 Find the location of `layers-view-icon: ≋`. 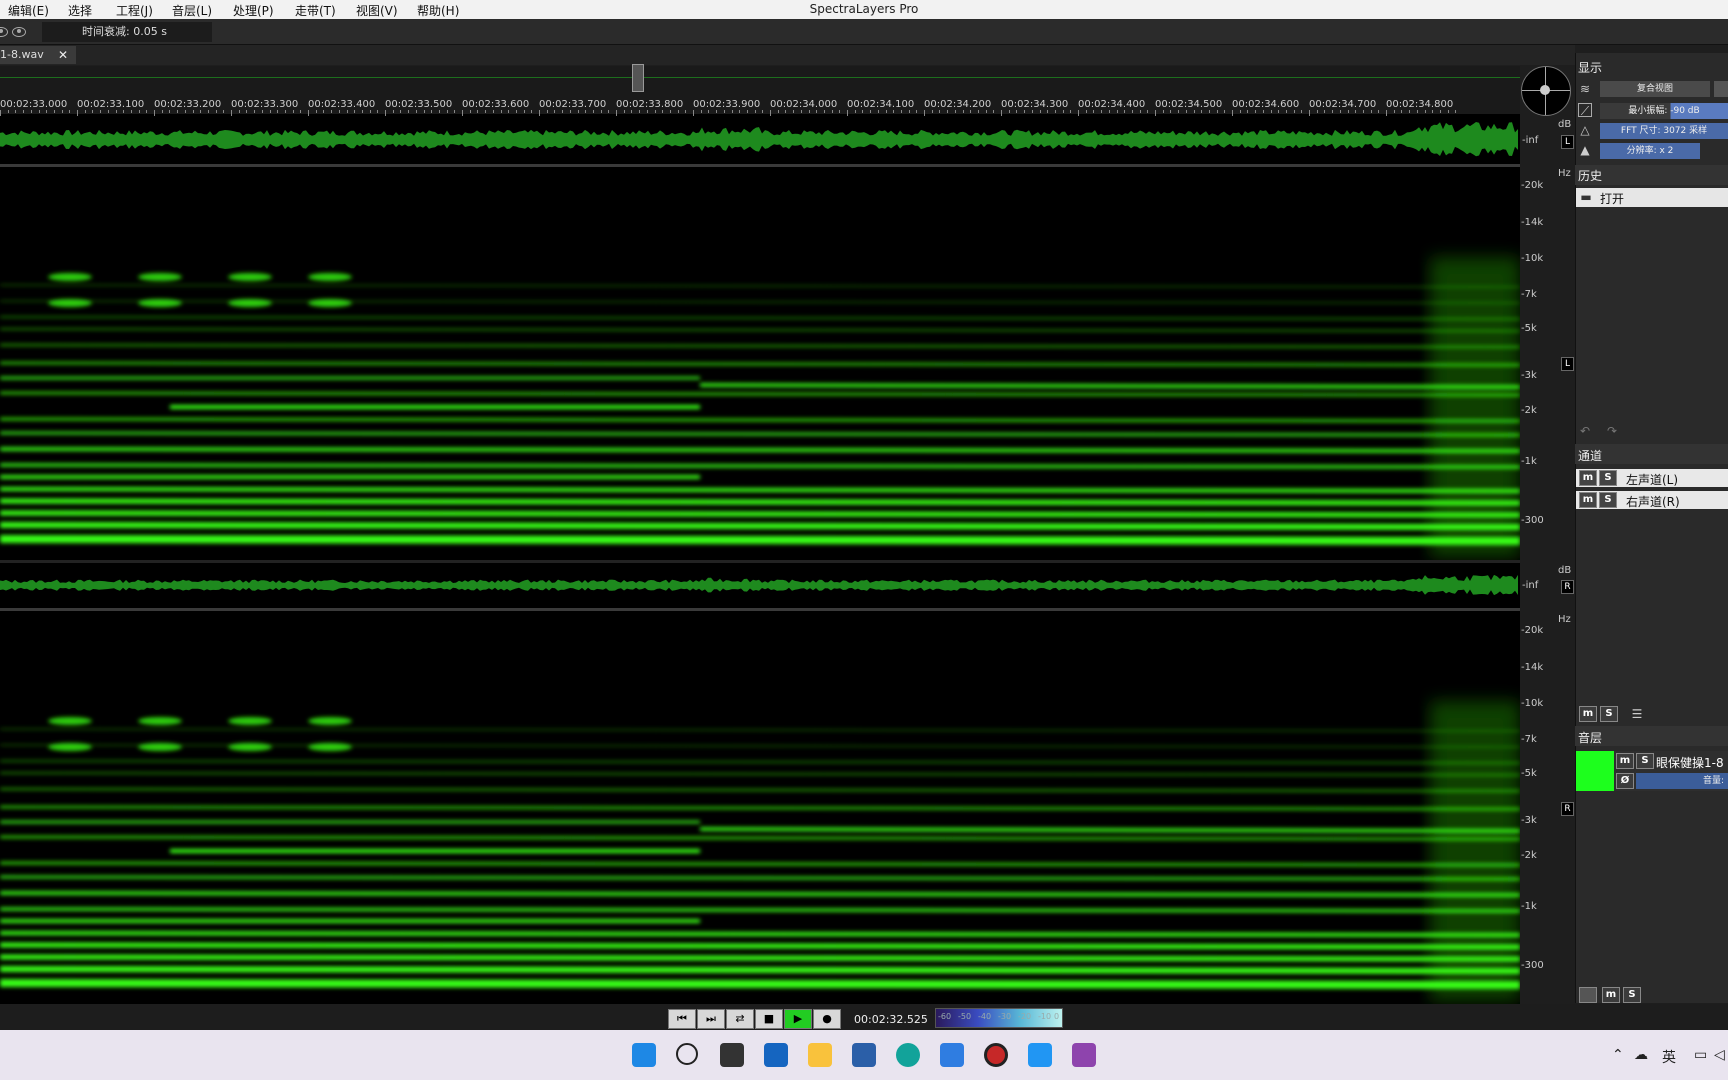

layers-view-icon: ≋ is located at coordinates (1585, 89).